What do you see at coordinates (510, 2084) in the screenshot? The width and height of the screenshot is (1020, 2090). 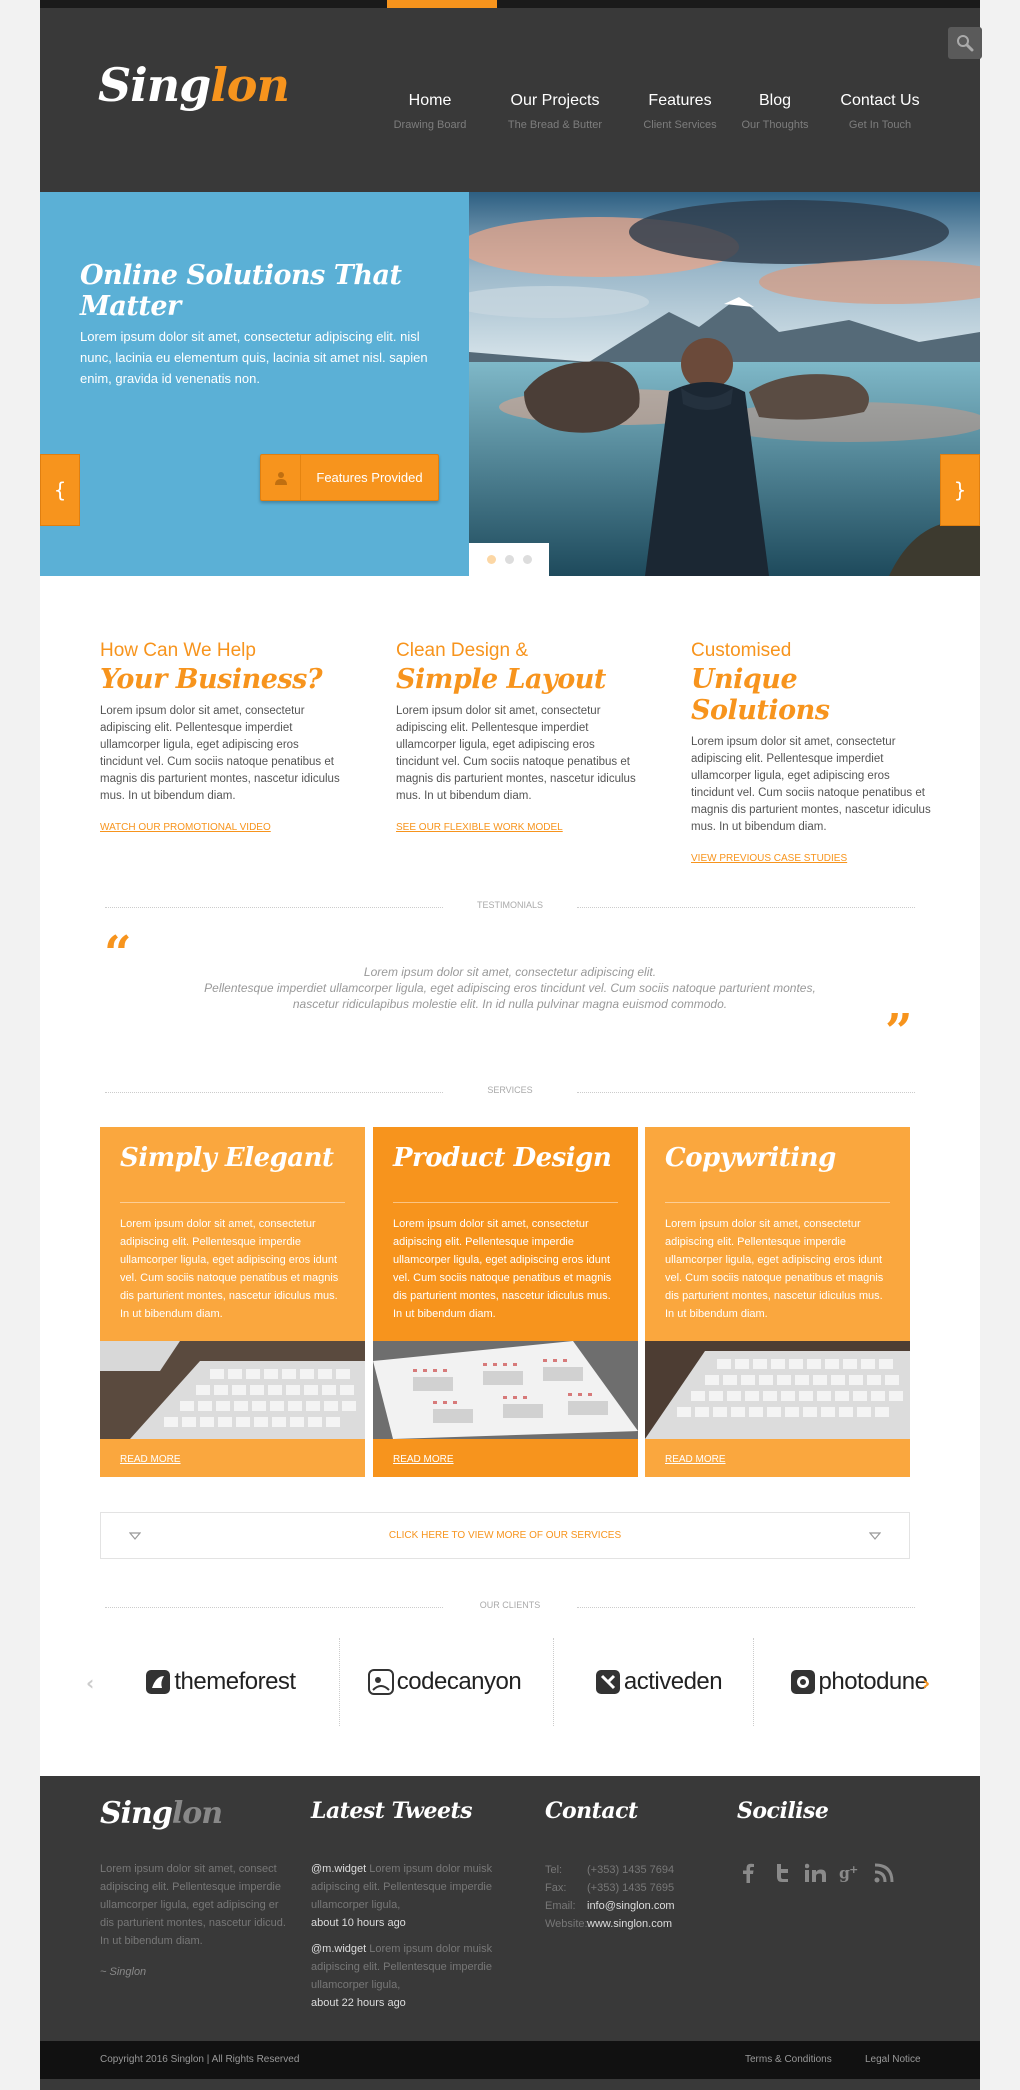 I see `bottom-strip` at bounding box center [510, 2084].